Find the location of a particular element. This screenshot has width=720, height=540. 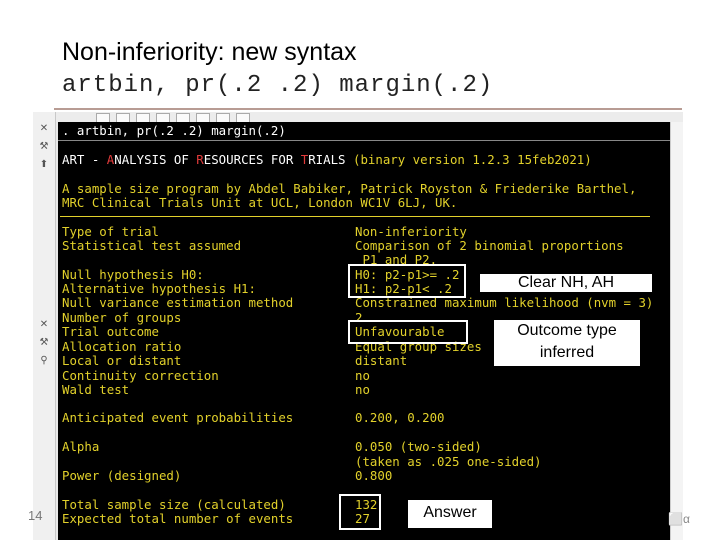

slide-command: artbin, pr(.2 .2) margin(.2) is located at coordinates (278, 85).